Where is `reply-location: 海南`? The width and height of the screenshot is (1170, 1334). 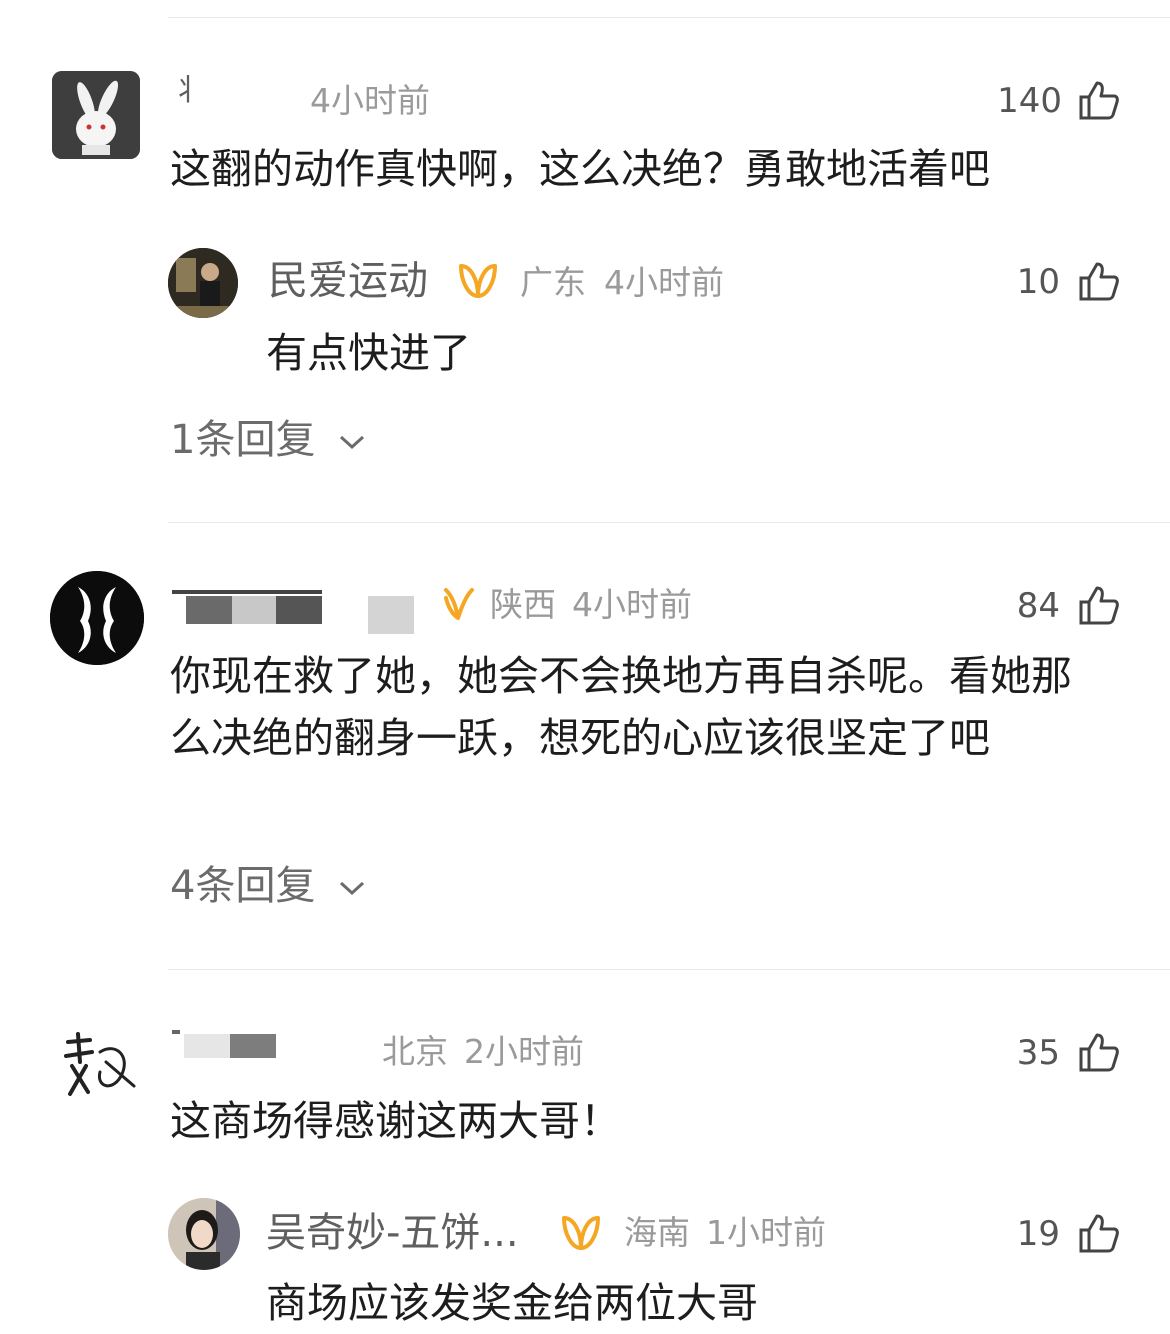 reply-location: 海南 is located at coordinates (657, 1232).